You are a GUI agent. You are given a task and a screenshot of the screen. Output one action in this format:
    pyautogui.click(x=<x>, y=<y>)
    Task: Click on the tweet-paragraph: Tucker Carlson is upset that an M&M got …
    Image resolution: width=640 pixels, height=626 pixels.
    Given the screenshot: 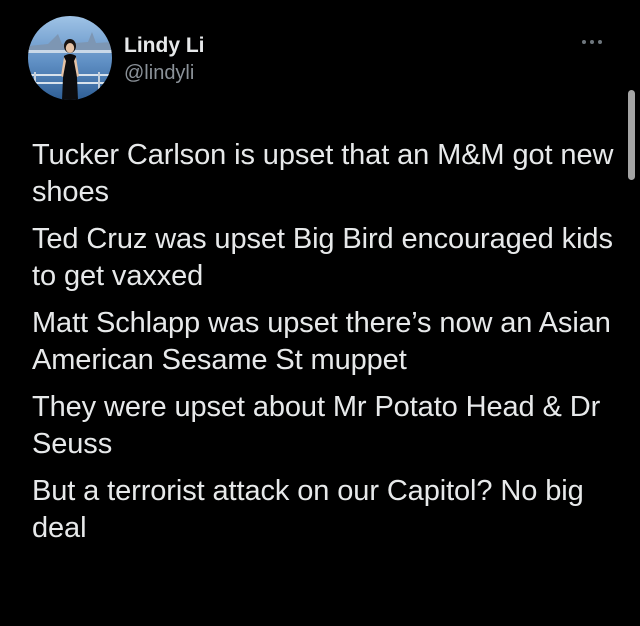 What is the action you would take?
    pyautogui.click(x=323, y=173)
    